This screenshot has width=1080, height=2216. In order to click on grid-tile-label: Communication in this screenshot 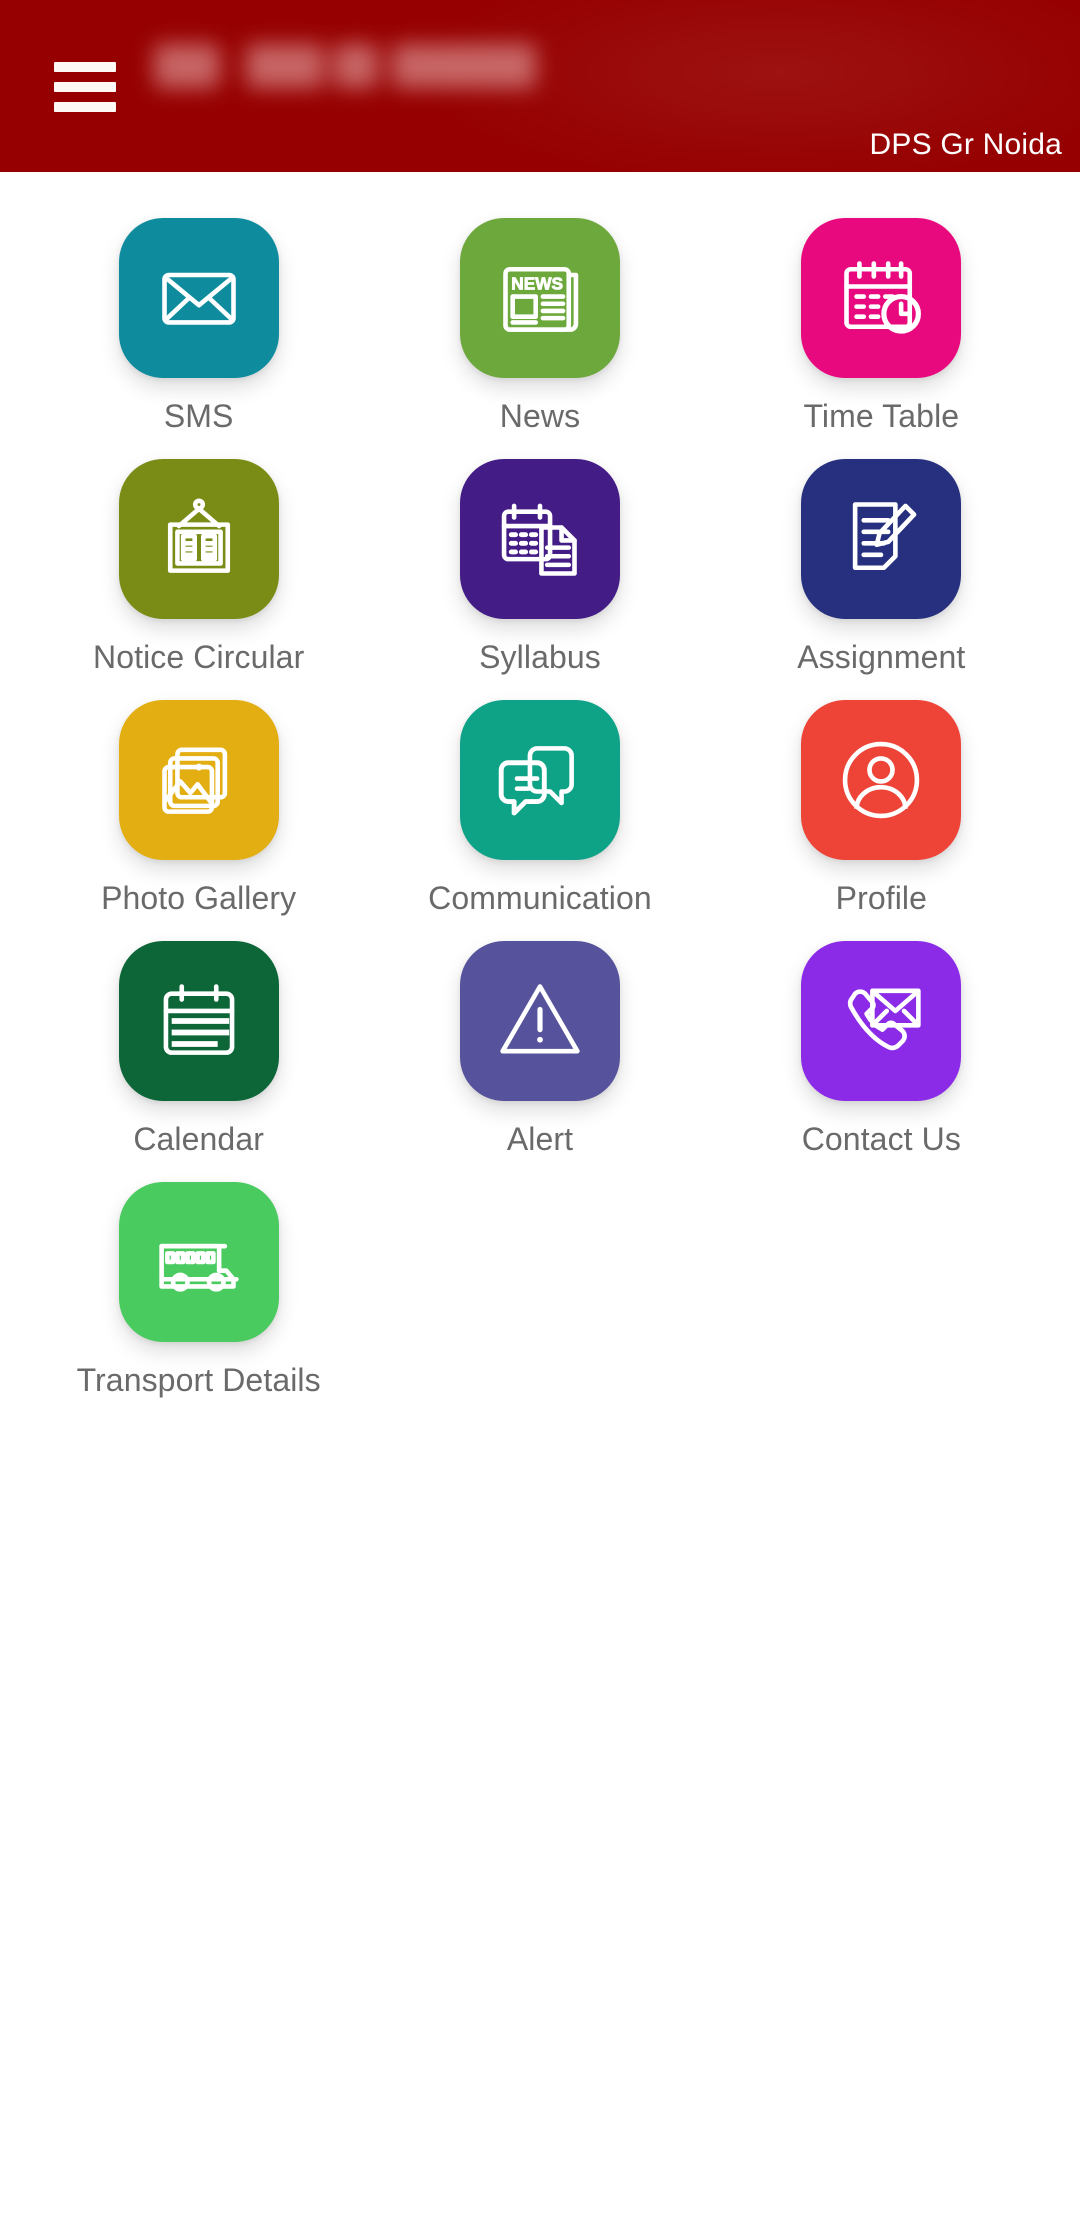, I will do `click(540, 898)`.